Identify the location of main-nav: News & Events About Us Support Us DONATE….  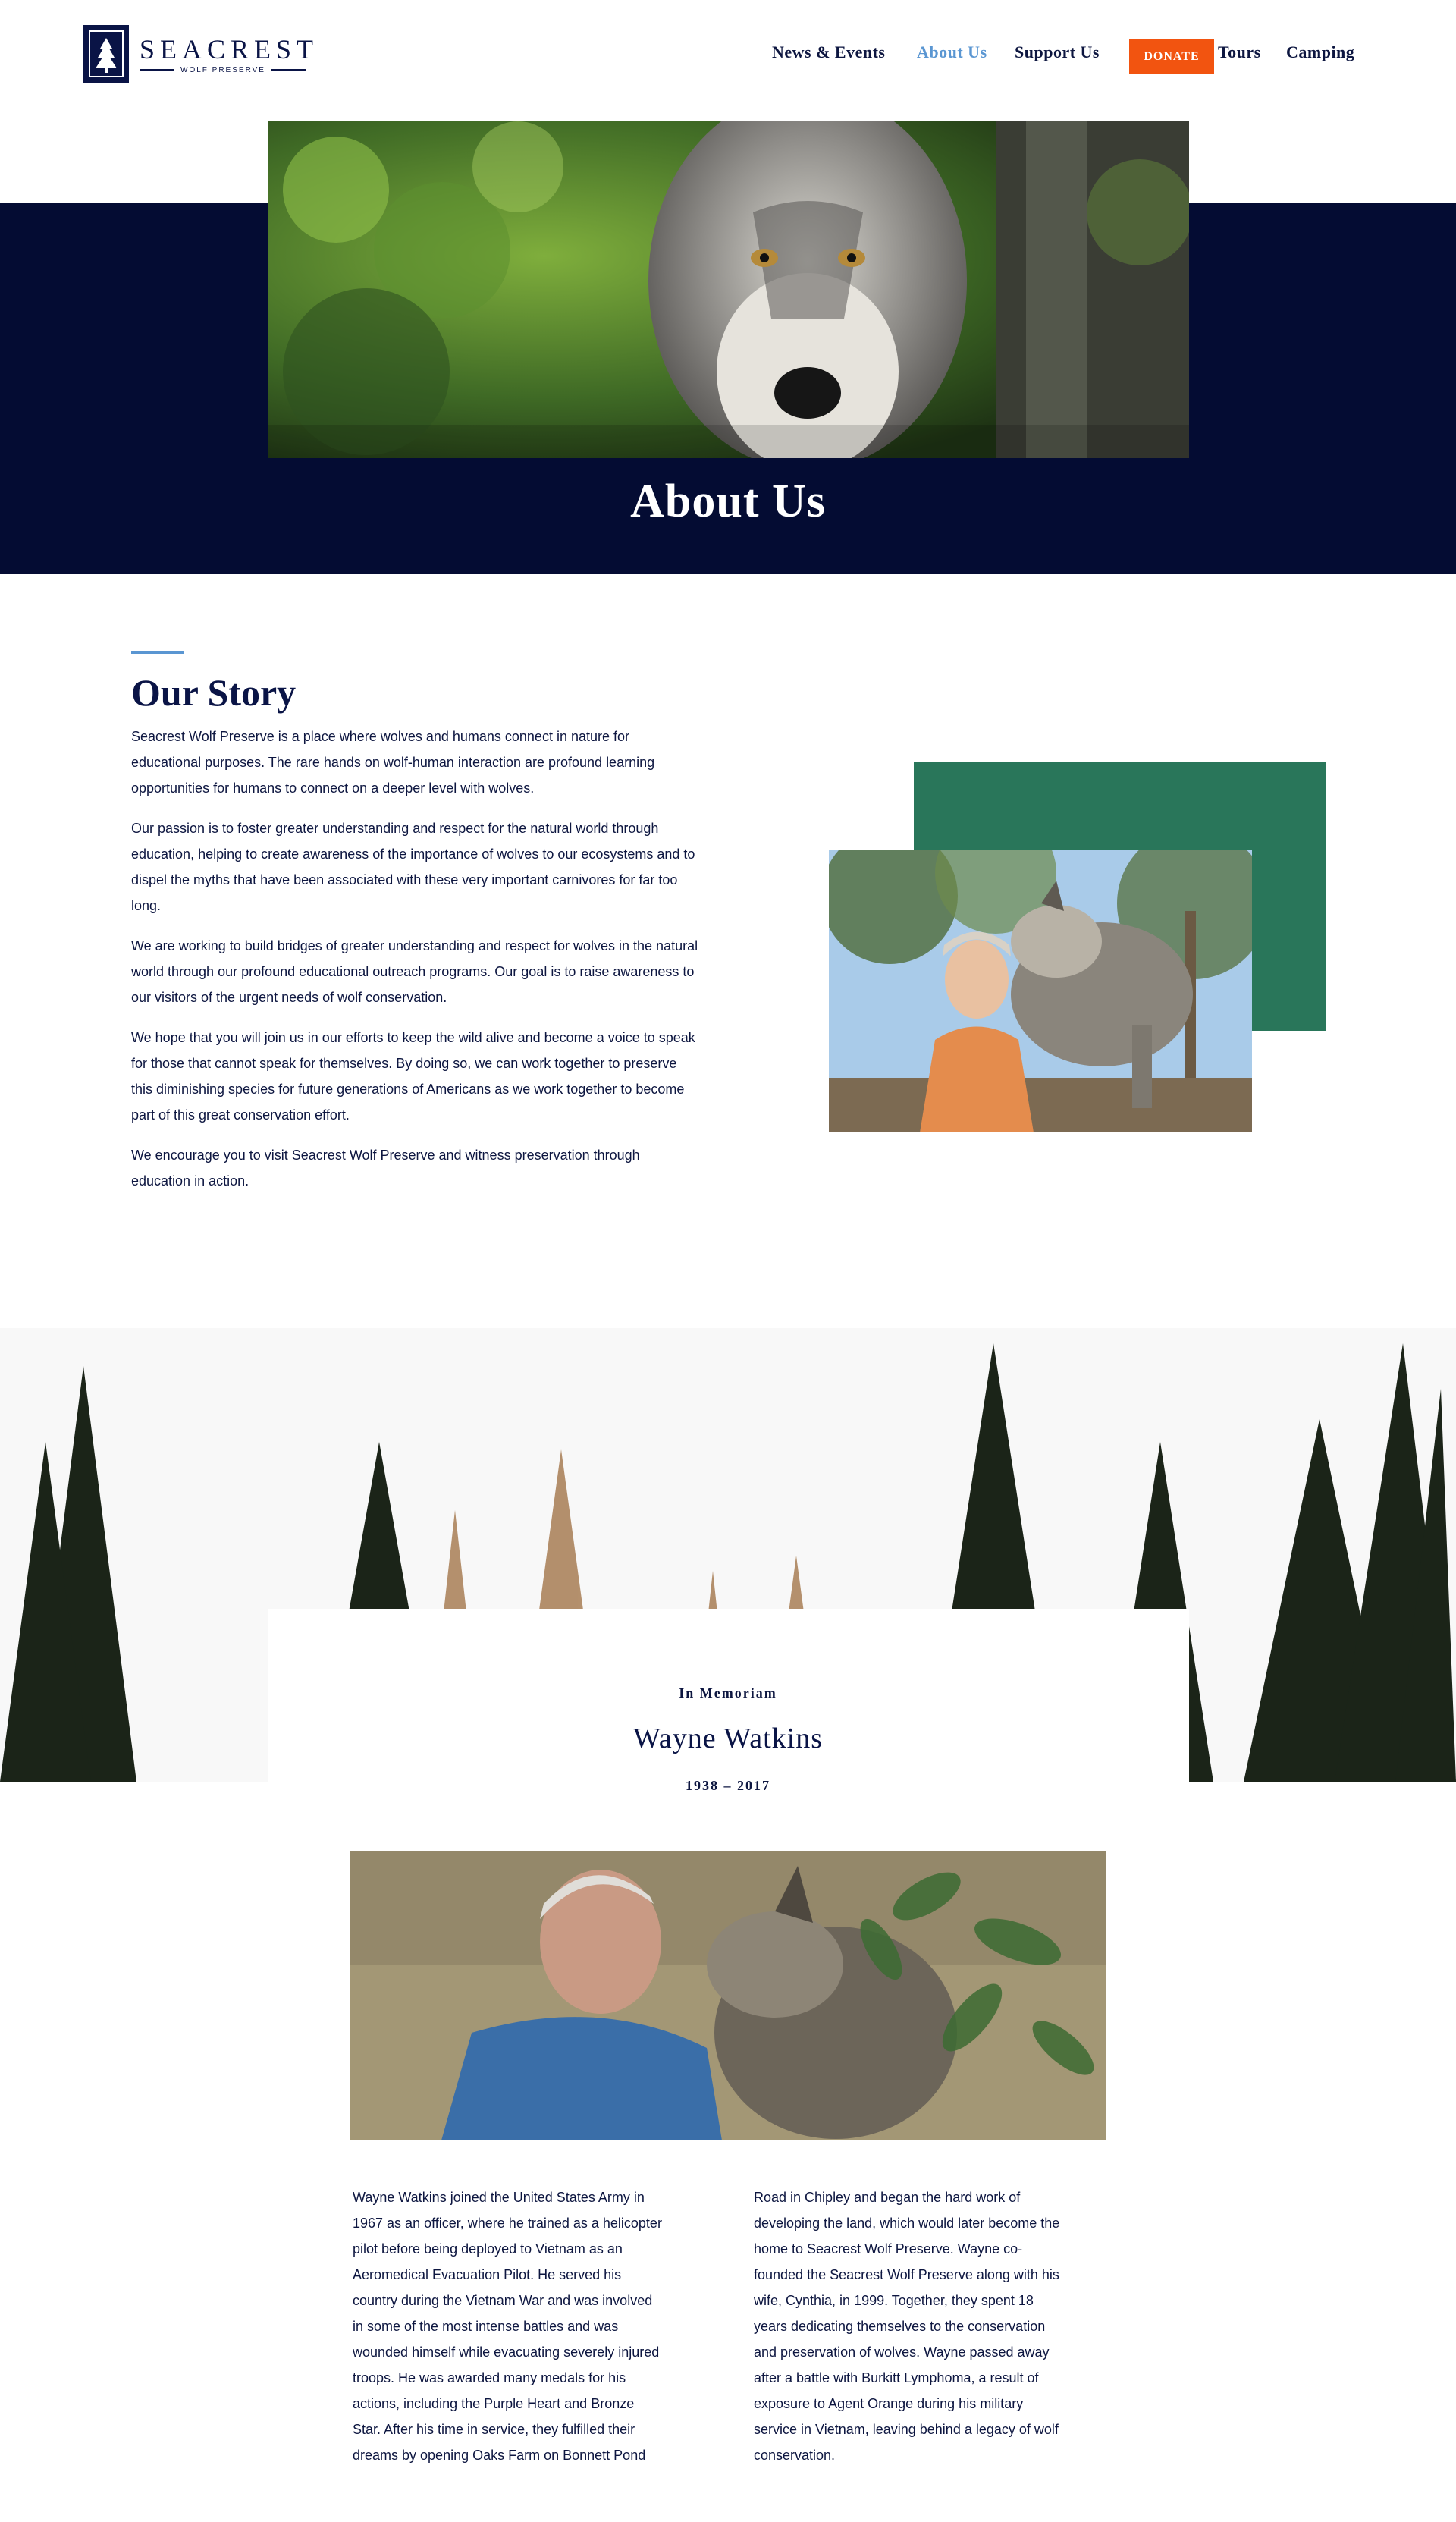
(728, 56).